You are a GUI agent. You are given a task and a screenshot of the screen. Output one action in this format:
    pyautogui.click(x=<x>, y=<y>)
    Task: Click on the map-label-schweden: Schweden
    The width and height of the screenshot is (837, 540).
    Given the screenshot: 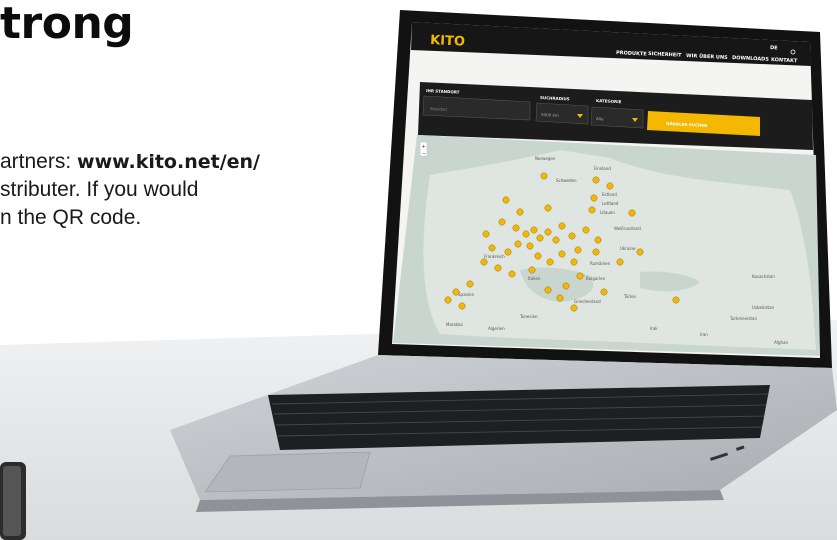 What is the action you would take?
    pyautogui.click(x=566, y=180)
    